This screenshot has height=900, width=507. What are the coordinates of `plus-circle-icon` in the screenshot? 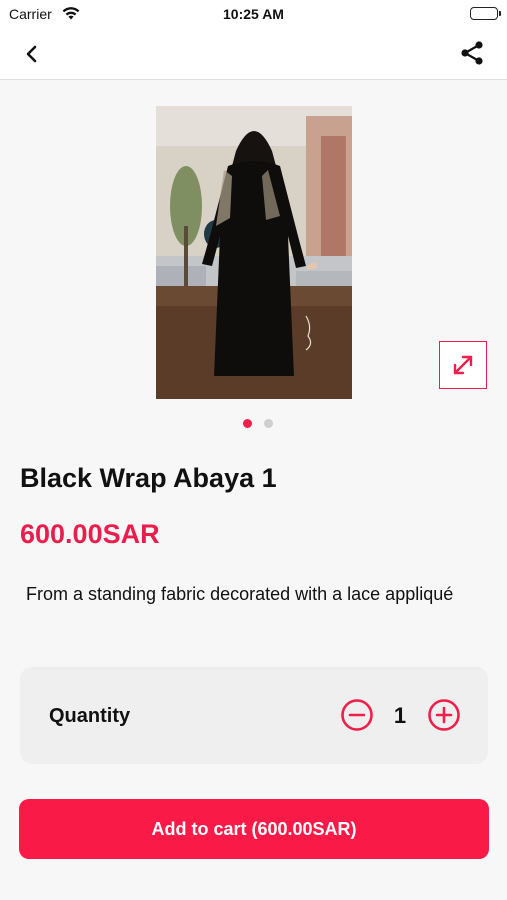 It's located at (444, 715).